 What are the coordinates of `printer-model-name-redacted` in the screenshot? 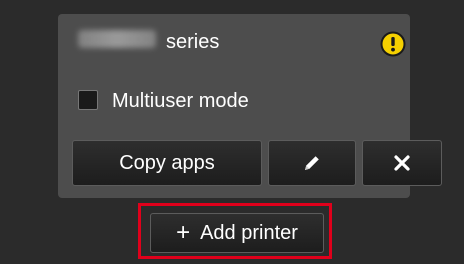 It's located at (117, 39).